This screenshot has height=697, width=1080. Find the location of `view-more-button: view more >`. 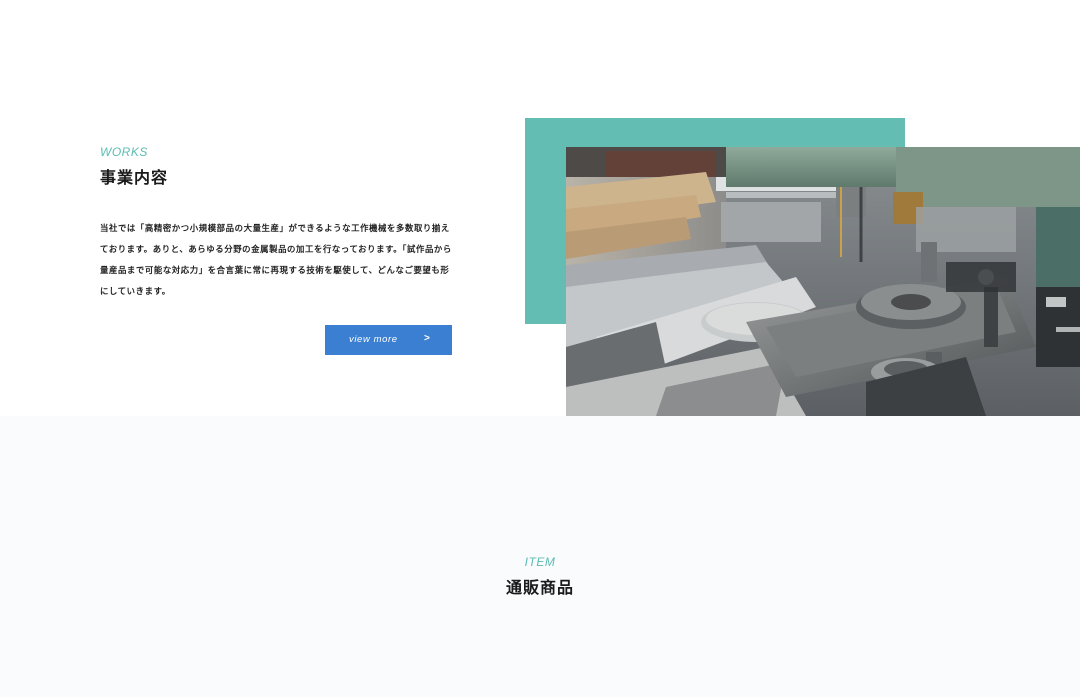

view-more-button: view more > is located at coordinates (388, 340).